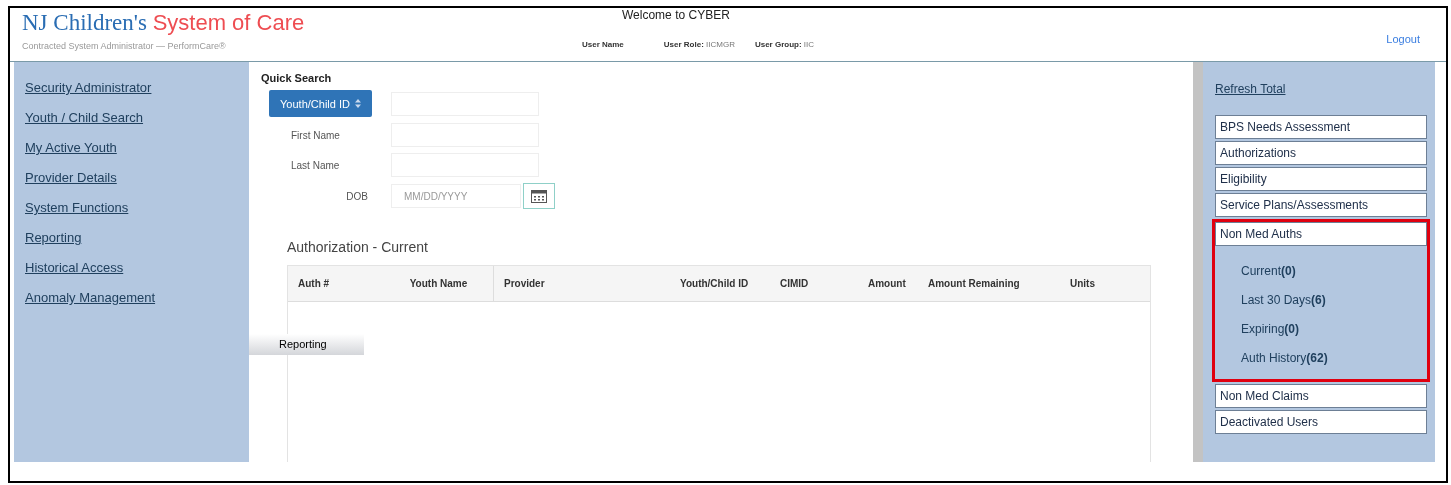 This screenshot has height=485, width=1451. What do you see at coordinates (1321, 205) in the screenshot?
I see `accordion-header: Service Plans/Assessments` at bounding box center [1321, 205].